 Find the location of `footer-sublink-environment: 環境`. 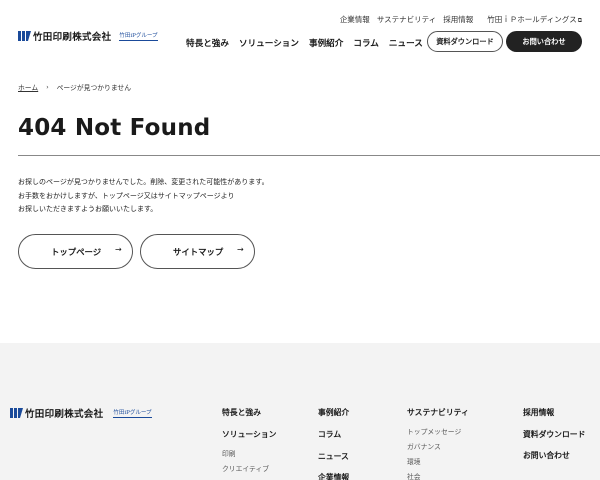

footer-sublink-environment: 環境 is located at coordinates (414, 461).